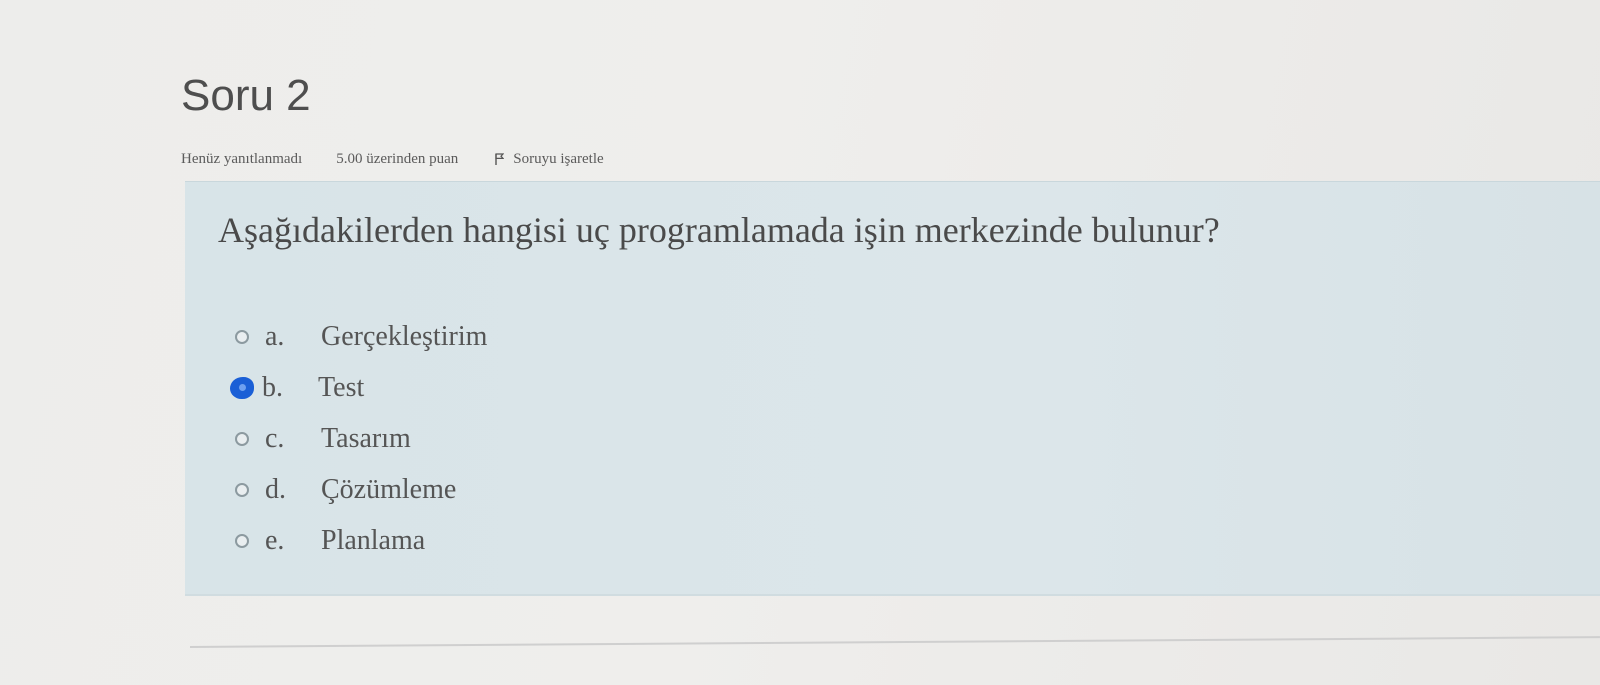 The width and height of the screenshot is (1600, 685). What do you see at coordinates (366, 438) in the screenshot?
I see `answer-label: Tasarım` at bounding box center [366, 438].